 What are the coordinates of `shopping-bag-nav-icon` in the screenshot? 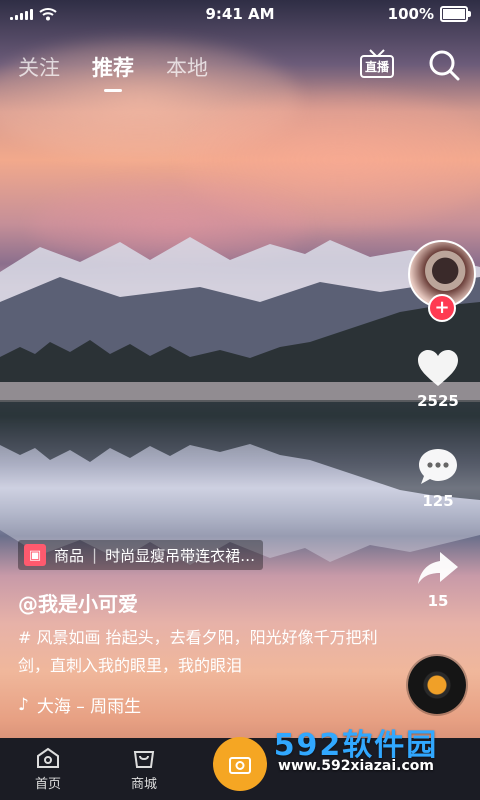 It's located at (144, 759).